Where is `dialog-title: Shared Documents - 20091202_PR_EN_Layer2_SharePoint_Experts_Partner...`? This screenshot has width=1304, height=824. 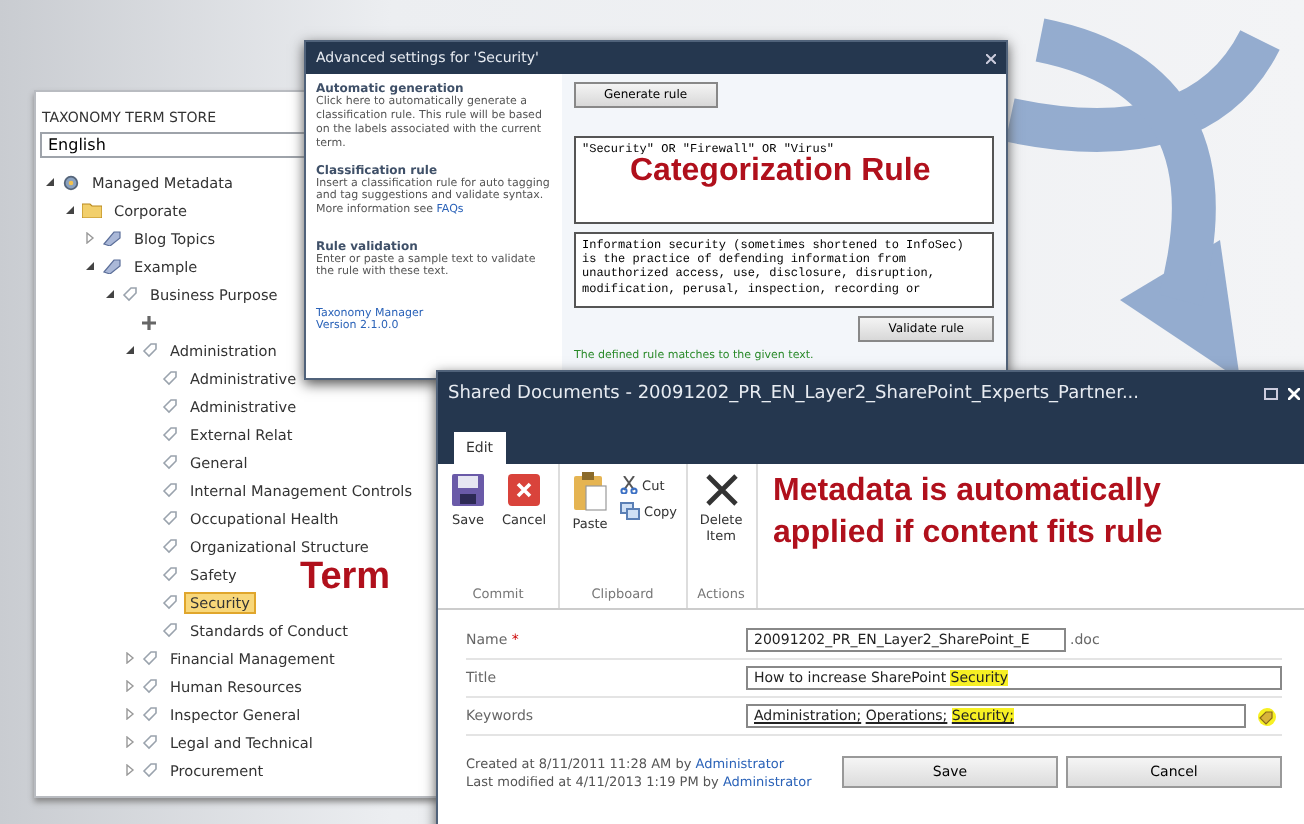 dialog-title: Shared Documents - 20091202_PR_EN_Layer2_SharePoint_Experts_Partner... is located at coordinates (794, 394).